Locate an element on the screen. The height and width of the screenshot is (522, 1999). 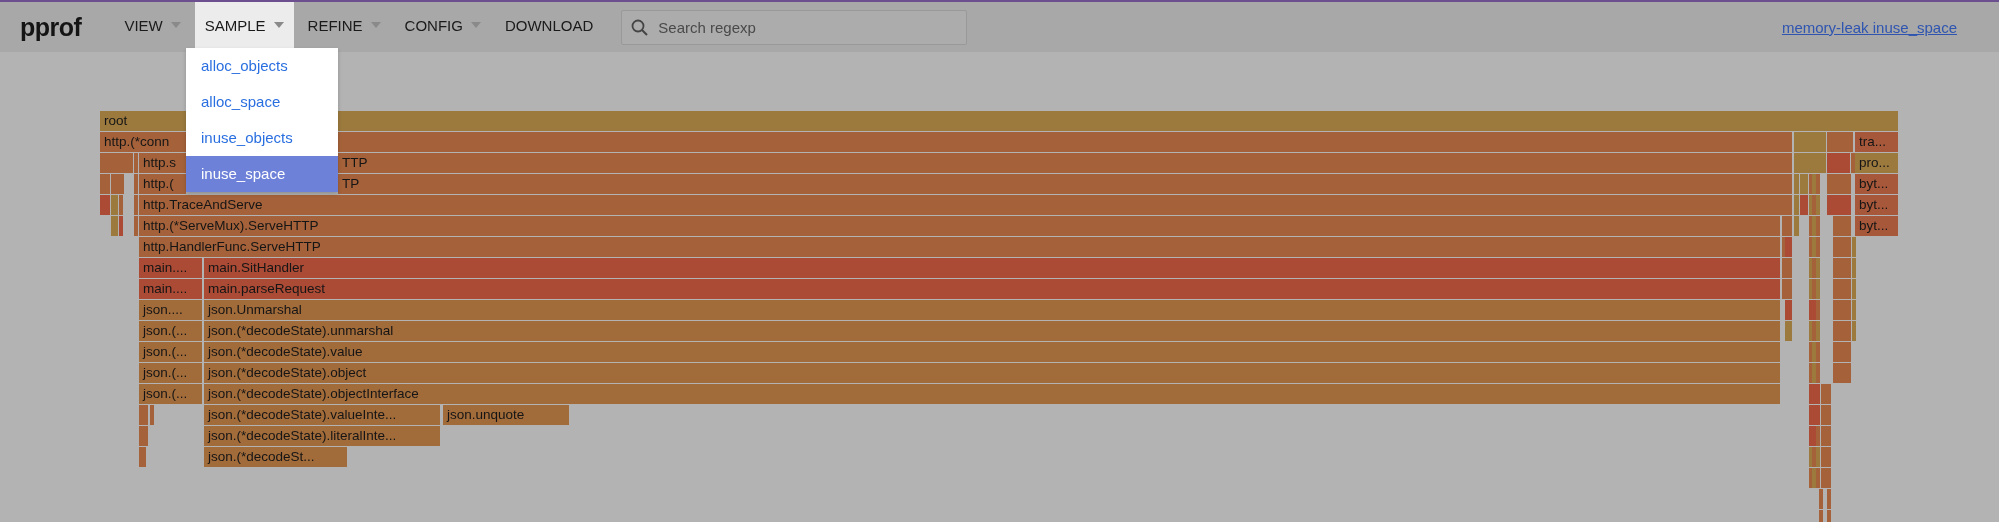
nav-menu-button: SAMPLE is located at coordinates (244, 25).